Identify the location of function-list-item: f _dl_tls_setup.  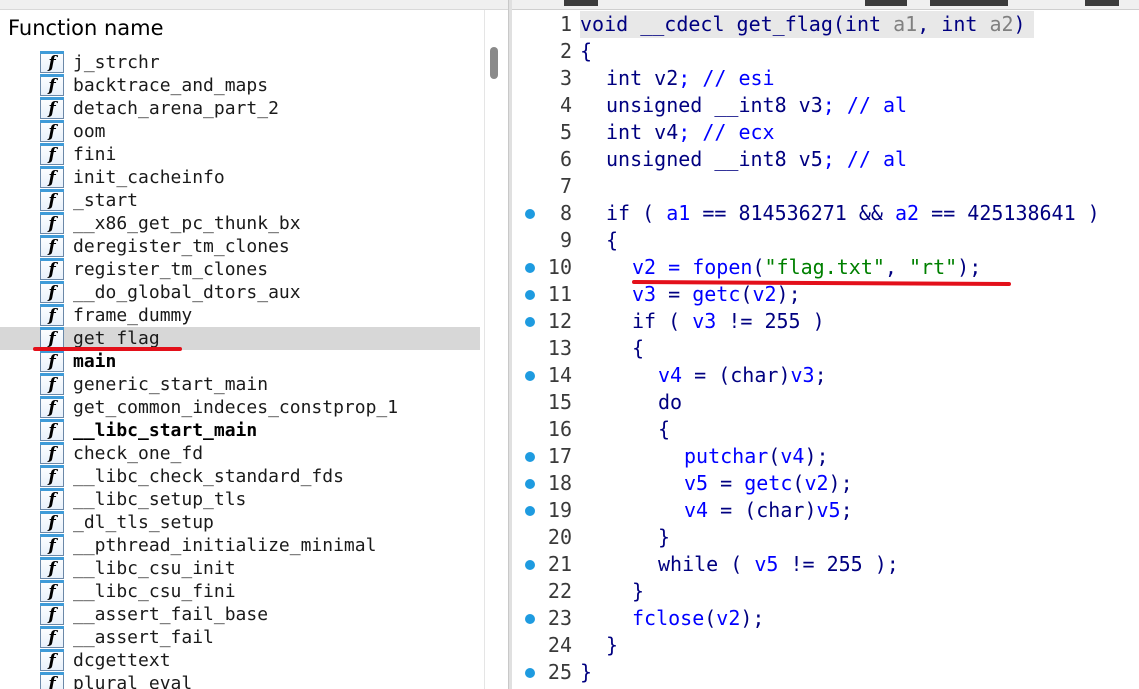
(240, 522).